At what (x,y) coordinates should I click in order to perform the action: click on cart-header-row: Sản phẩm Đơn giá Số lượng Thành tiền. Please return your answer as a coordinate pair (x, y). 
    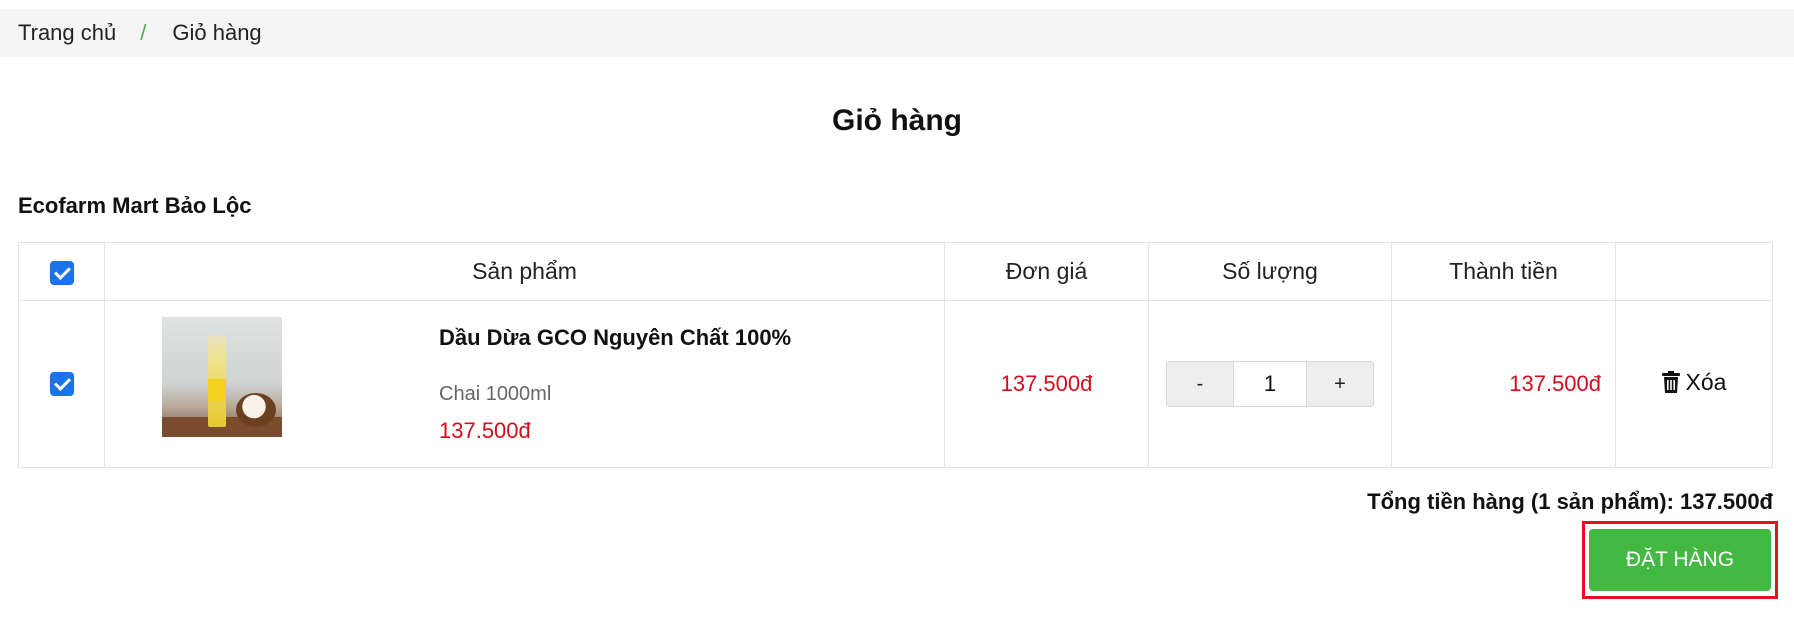
    Looking at the image, I should click on (895, 271).